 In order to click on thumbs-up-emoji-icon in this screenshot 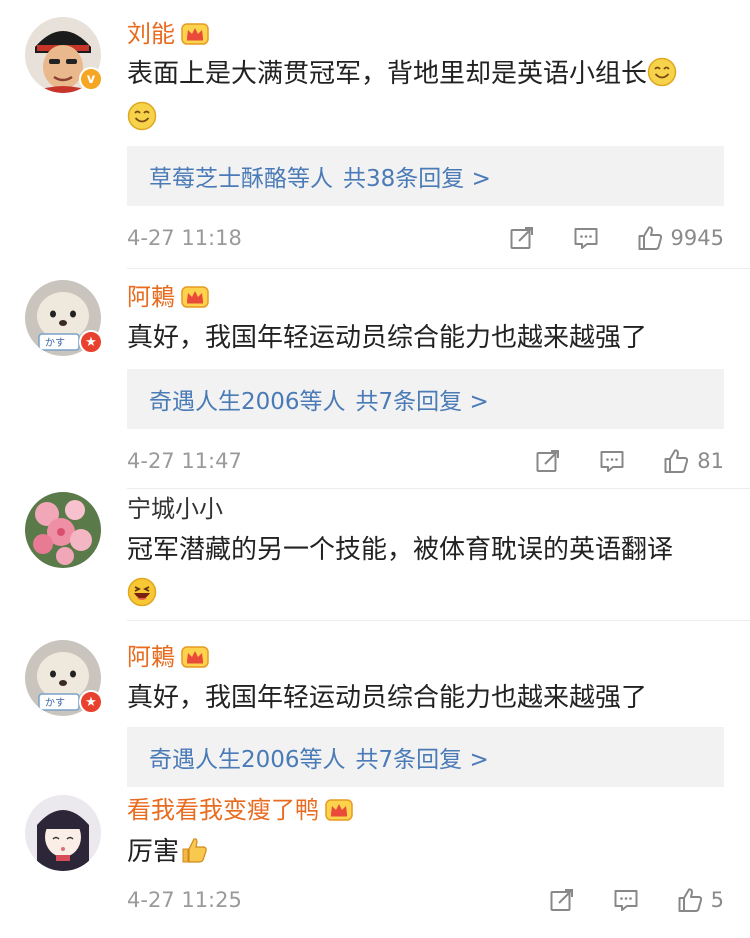, I will do `click(194, 850)`.